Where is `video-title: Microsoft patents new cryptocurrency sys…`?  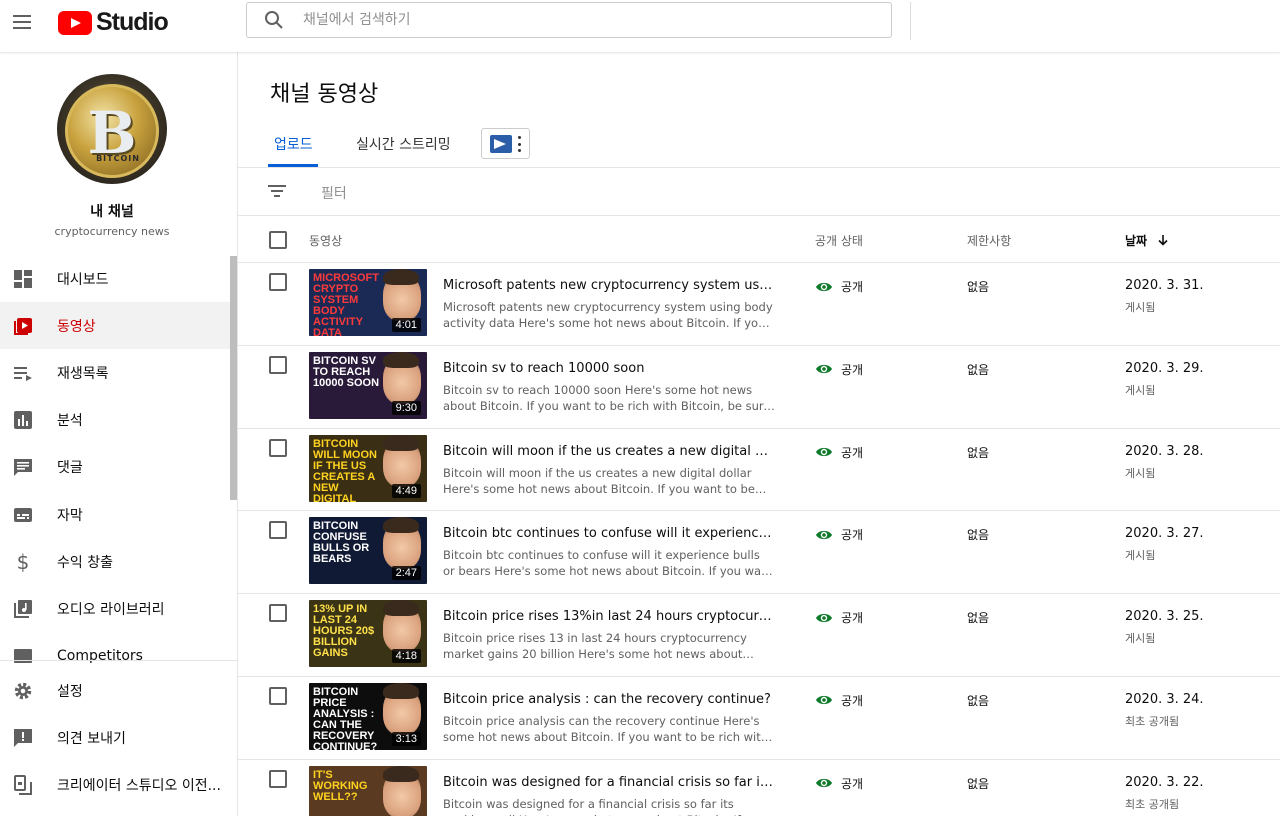 video-title: Microsoft patents new cryptocurrency sys… is located at coordinates (609, 285).